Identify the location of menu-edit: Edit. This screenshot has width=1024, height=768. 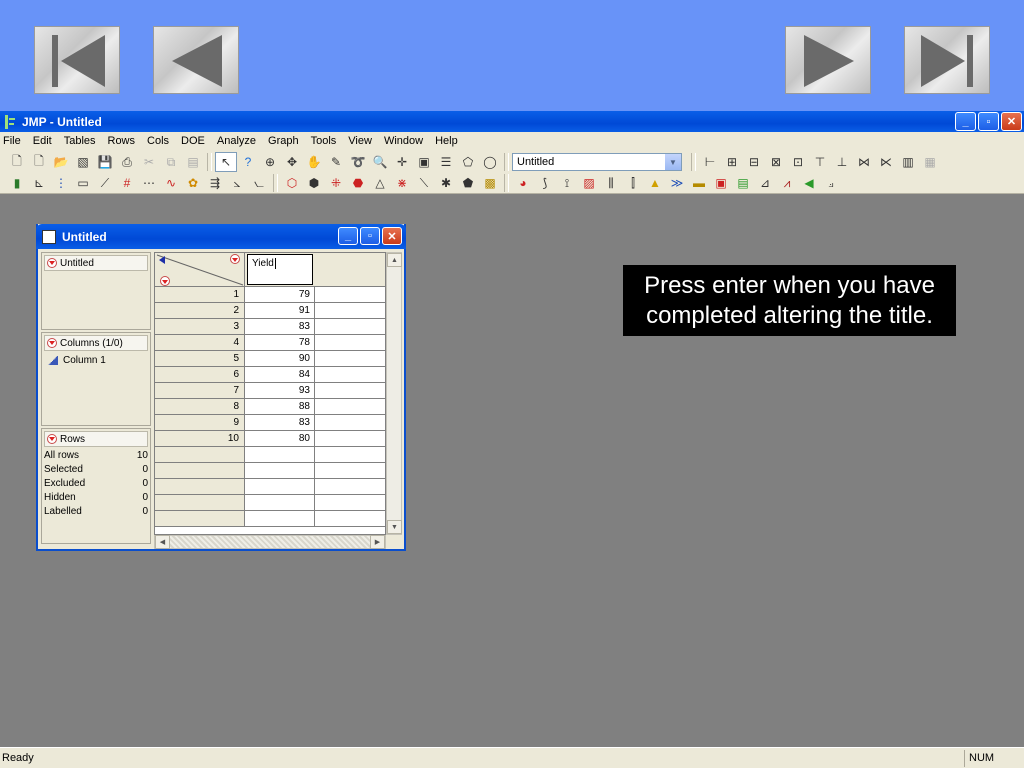
(42, 141).